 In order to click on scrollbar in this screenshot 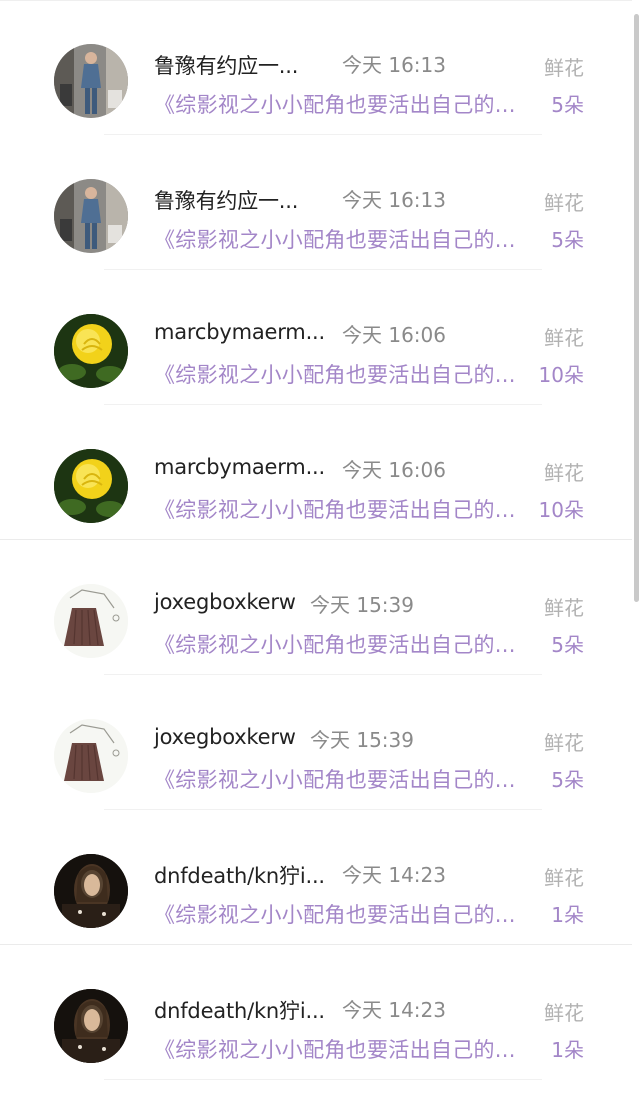, I will do `click(636, 555)`.